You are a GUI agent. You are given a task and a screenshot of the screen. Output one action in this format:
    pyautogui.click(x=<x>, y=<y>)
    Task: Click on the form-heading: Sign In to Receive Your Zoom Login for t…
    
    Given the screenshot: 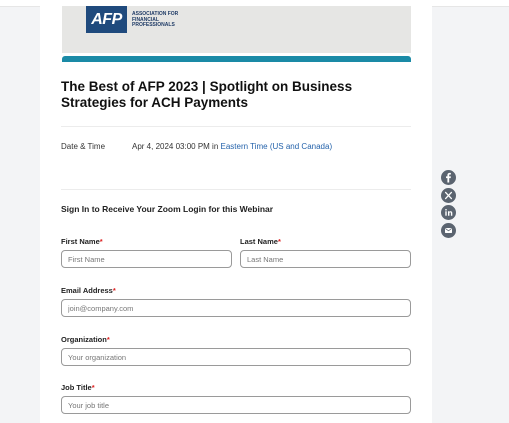 What is the action you would take?
    pyautogui.click(x=167, y=209)
    